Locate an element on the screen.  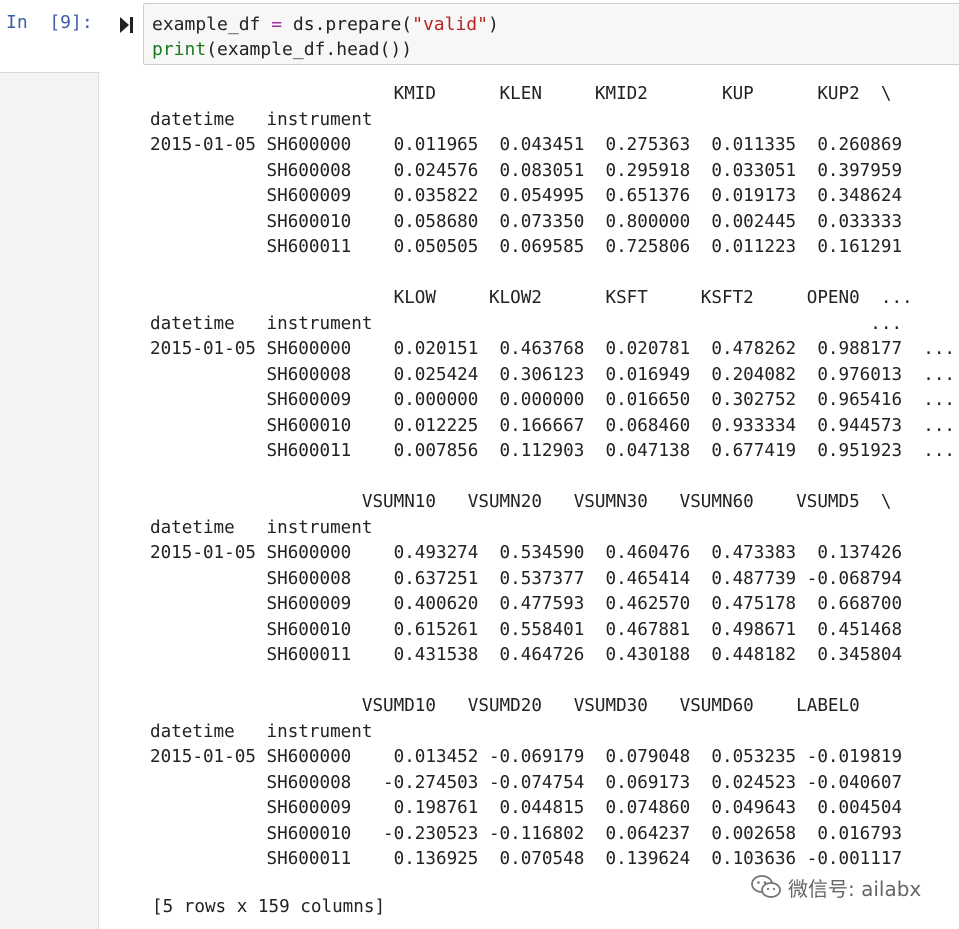
code-operator: = is located at coordinates (277, 24).